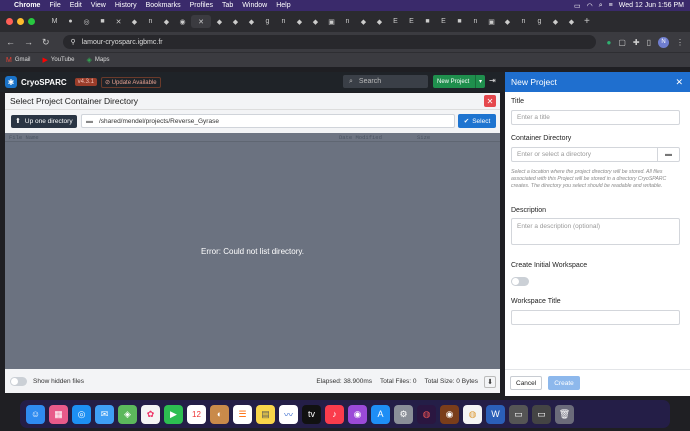 This screenshot has height=431, width=690. Describe the element at coordinates (380, 414) in the screenshot. I see `app-store-icon: A` at that location.